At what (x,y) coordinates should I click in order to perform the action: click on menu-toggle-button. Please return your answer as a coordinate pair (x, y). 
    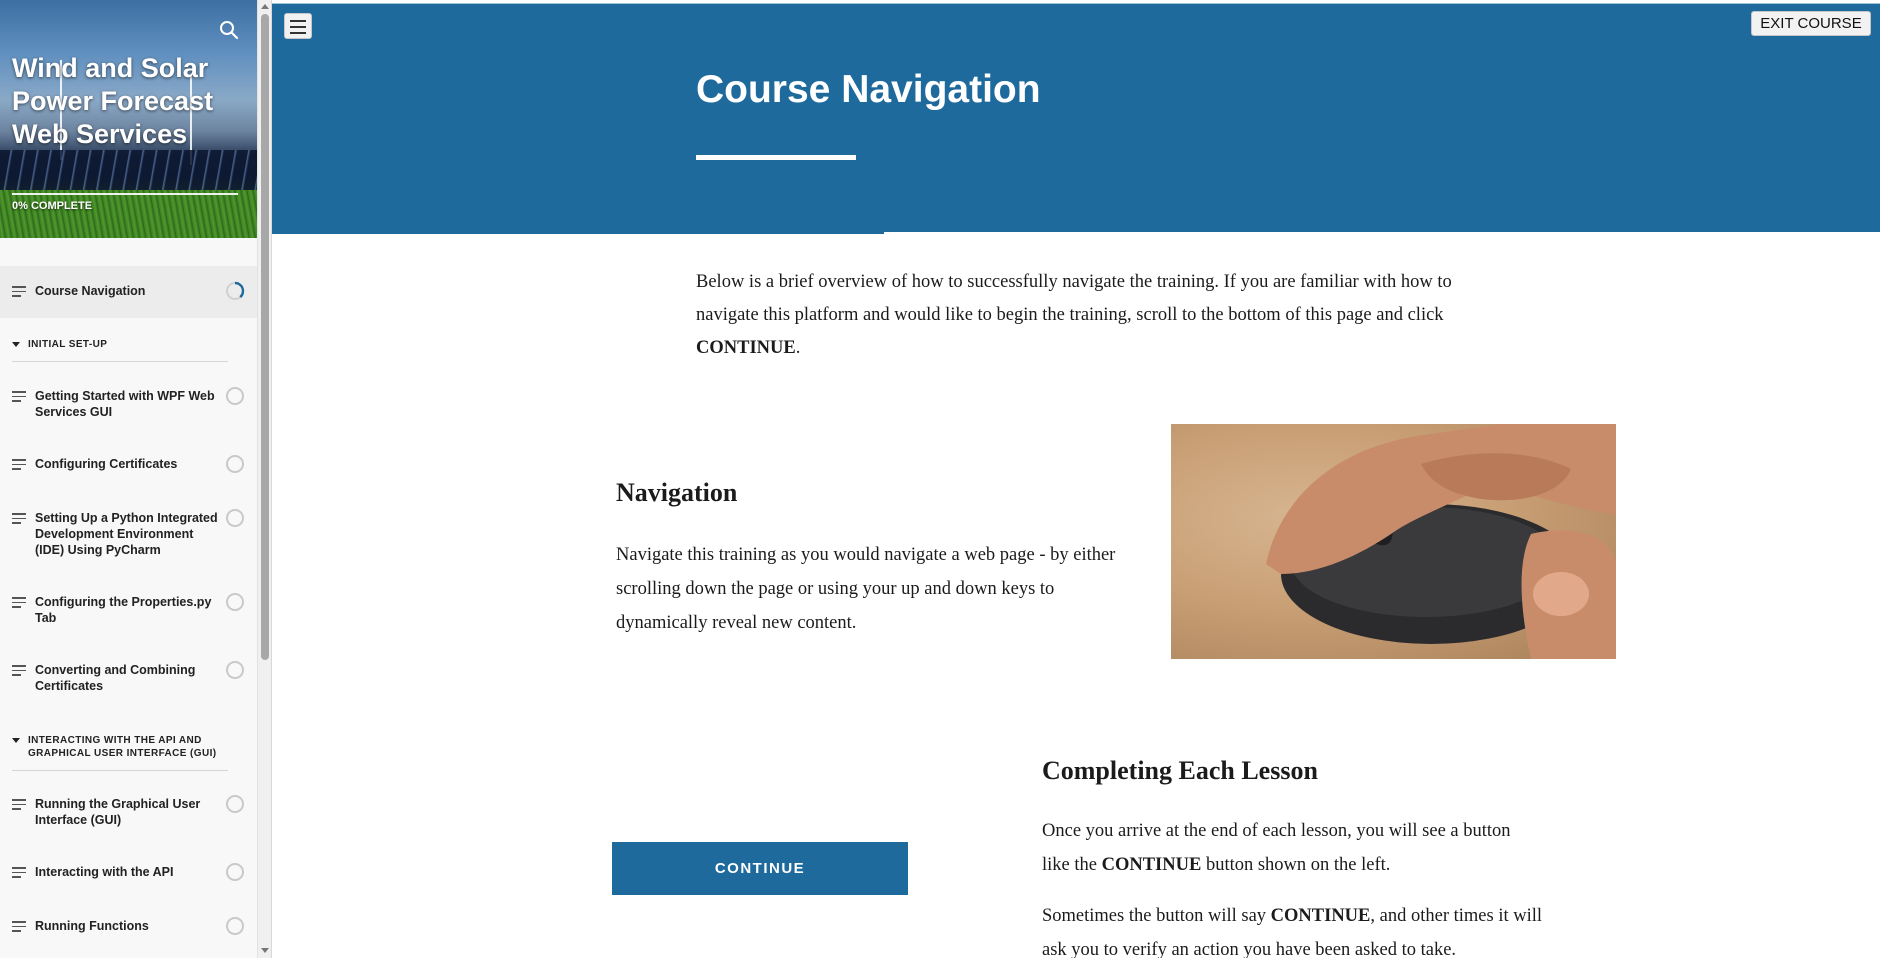
    Looking at the image, I should click on (298, 26).